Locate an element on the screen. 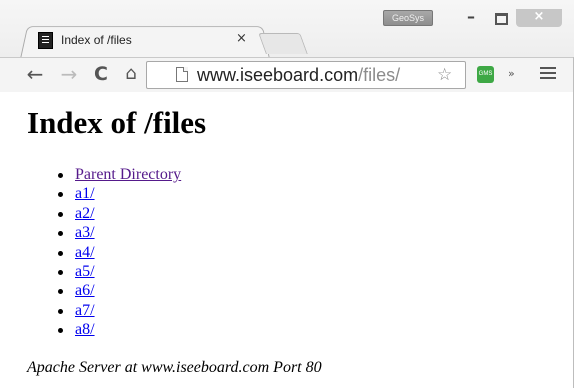 The height and width of the screenshot is (388, 574). tab-title: Index of /files is located at coordinates (96, 40).